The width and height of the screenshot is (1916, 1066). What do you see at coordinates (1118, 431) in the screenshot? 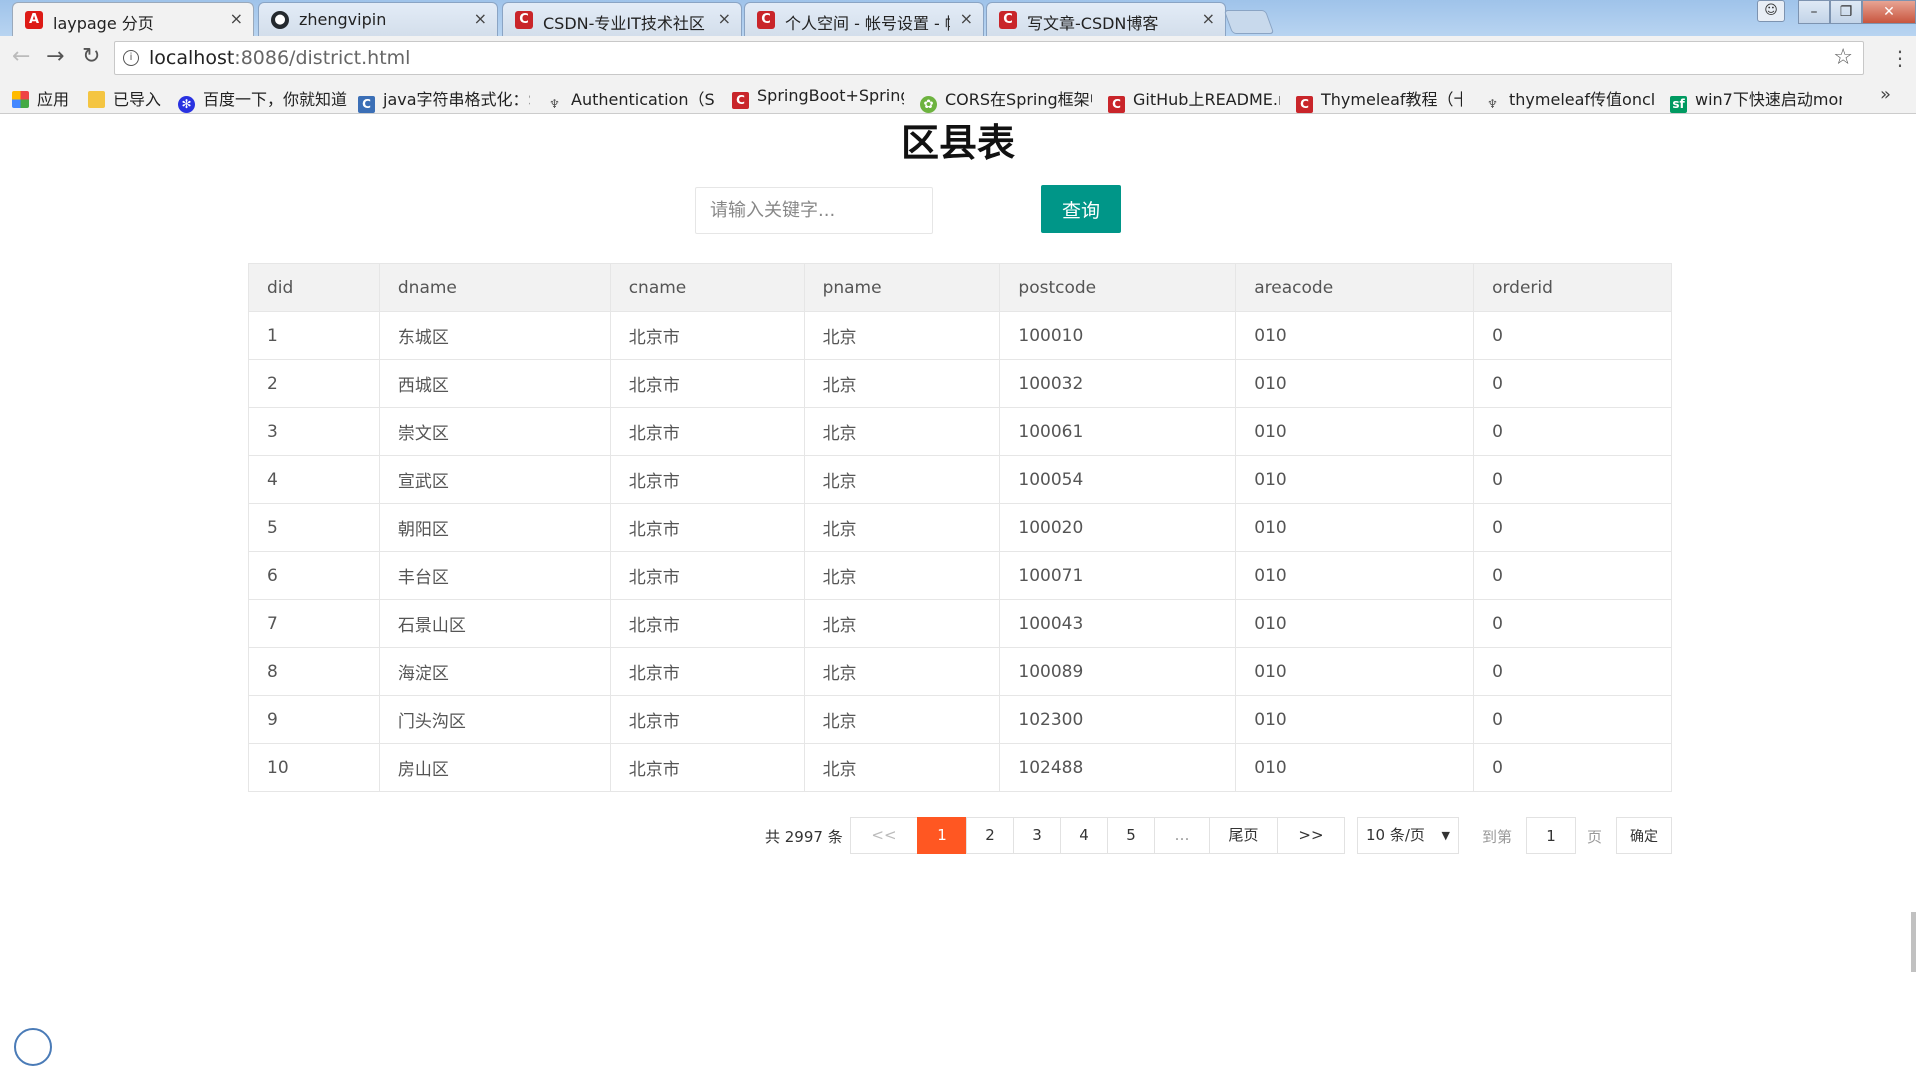
I see `cell-postcode: 100061` at bounding box center [1118, 431].